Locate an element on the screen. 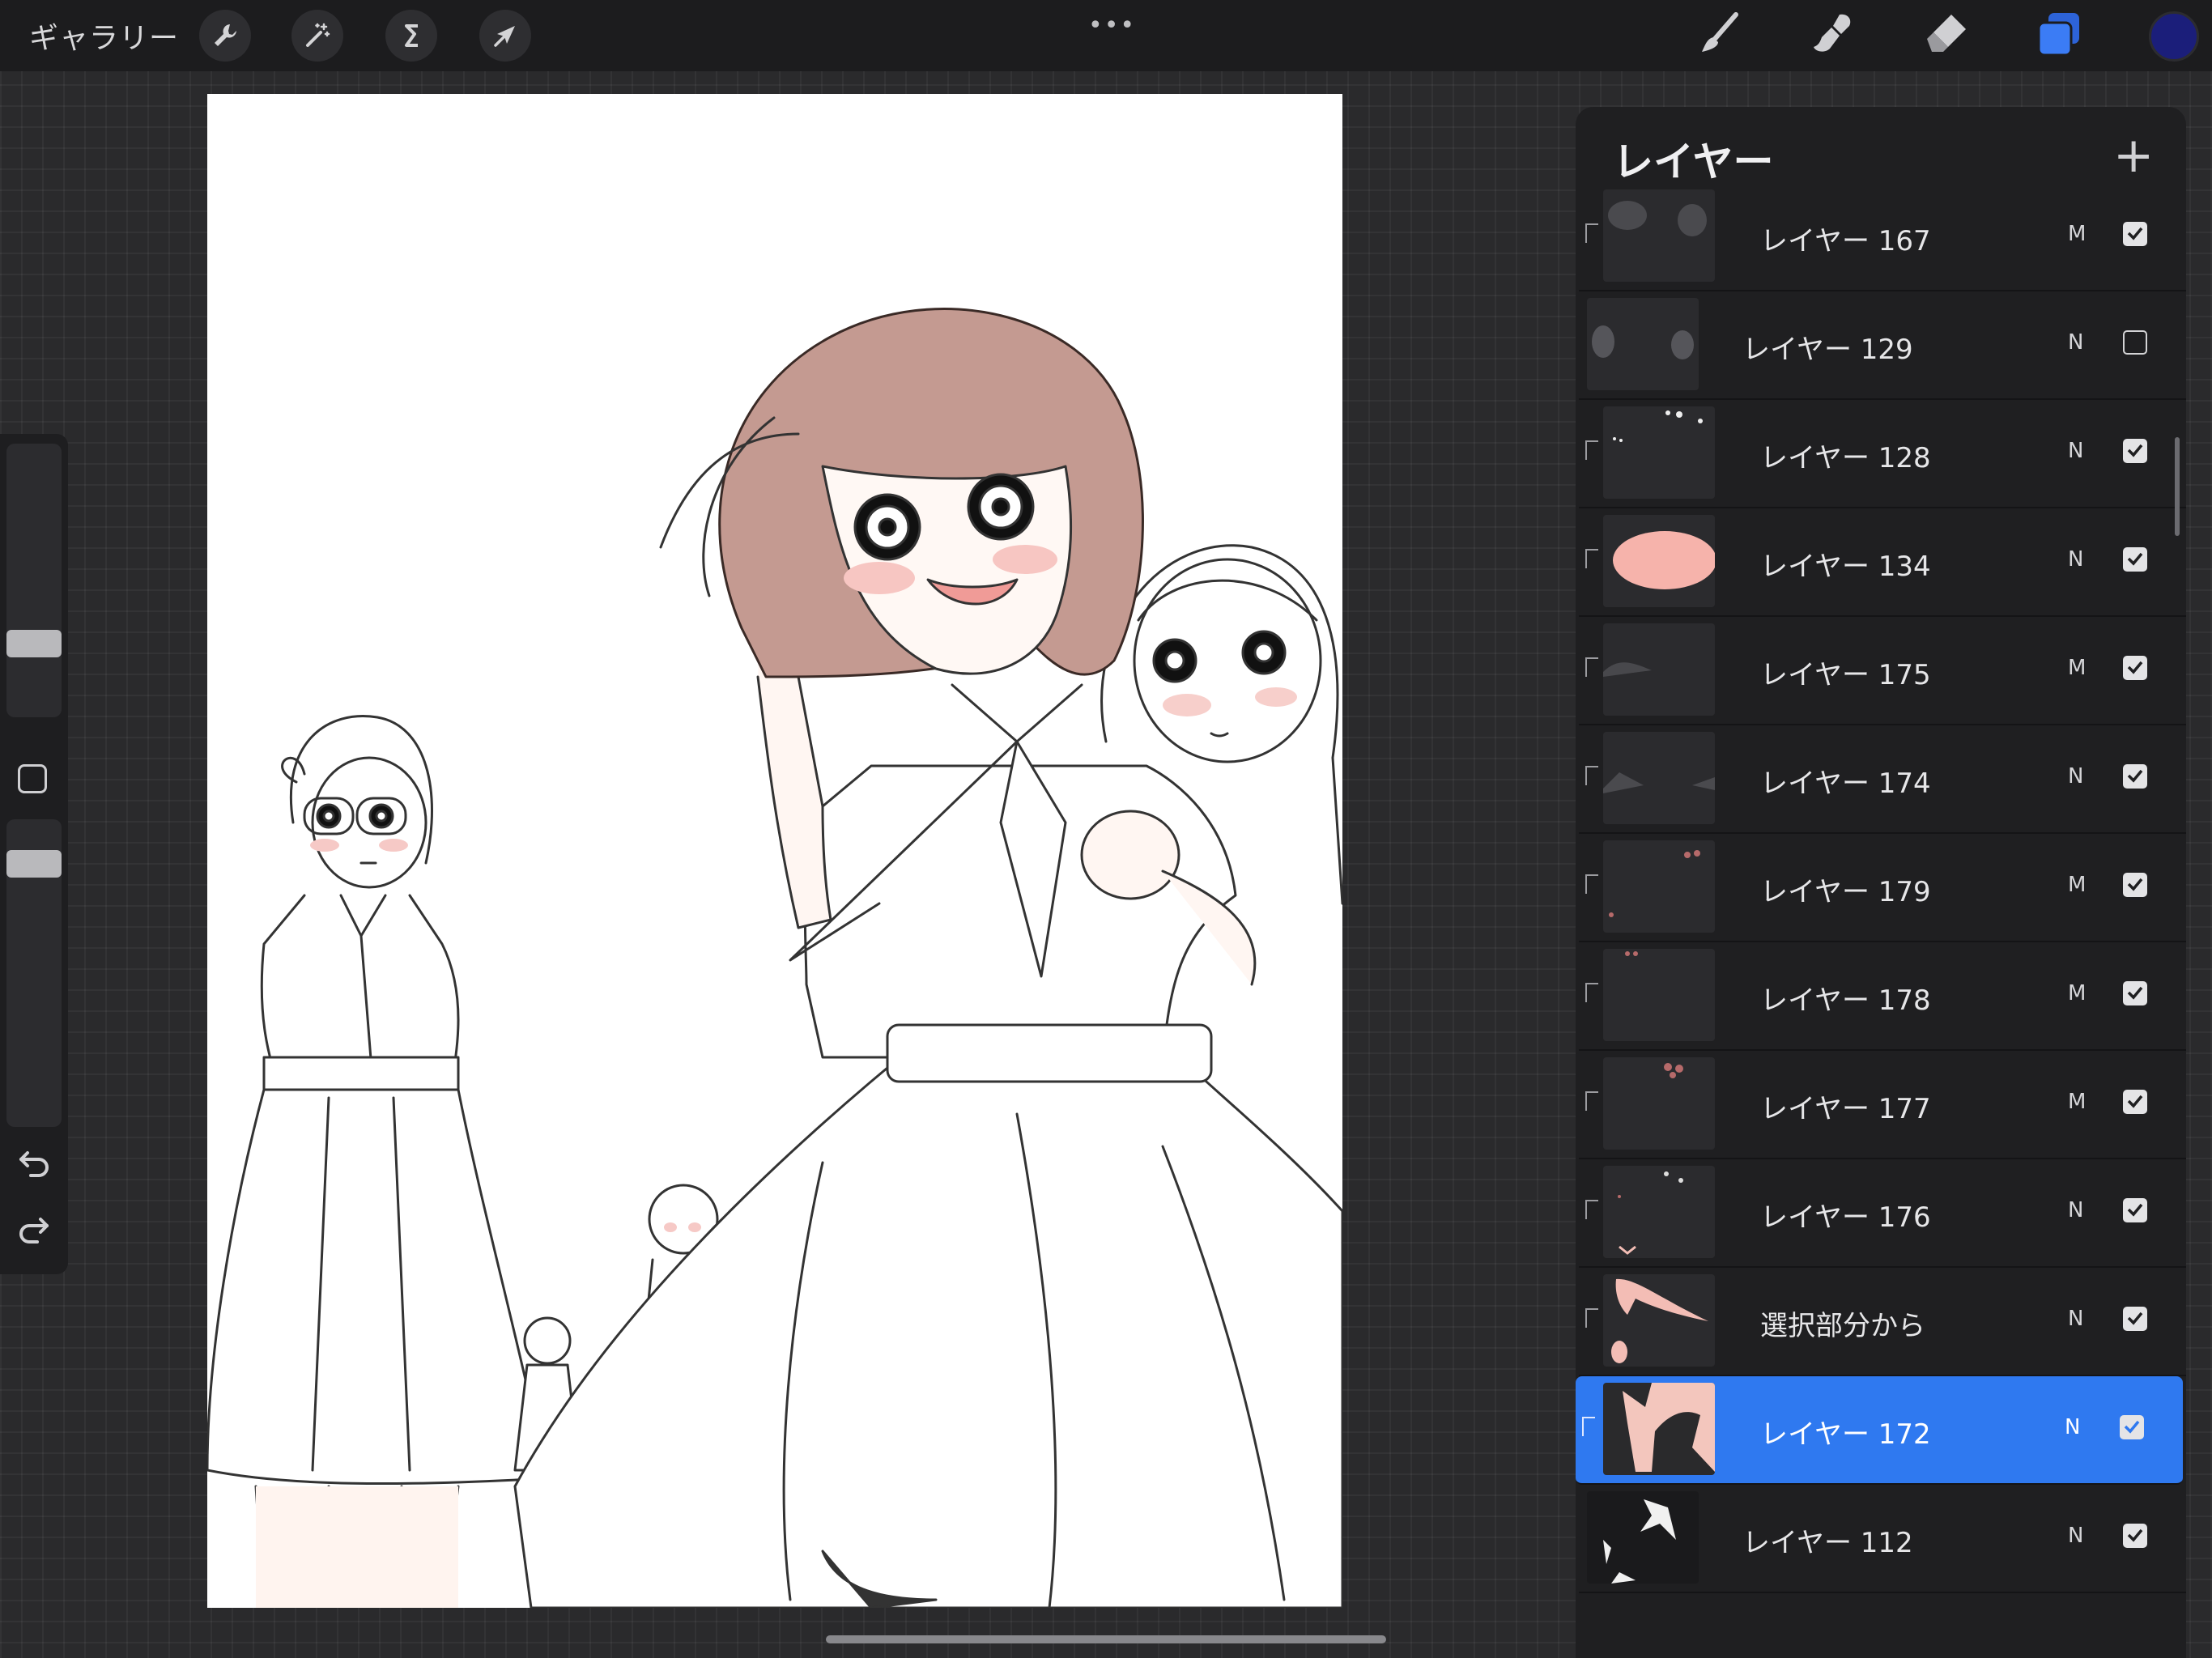 Image resolution: width=2212 pixels, height=1658 pixels. layer-row: レイヤー 112 N is located at coordinates (1882, 1539).